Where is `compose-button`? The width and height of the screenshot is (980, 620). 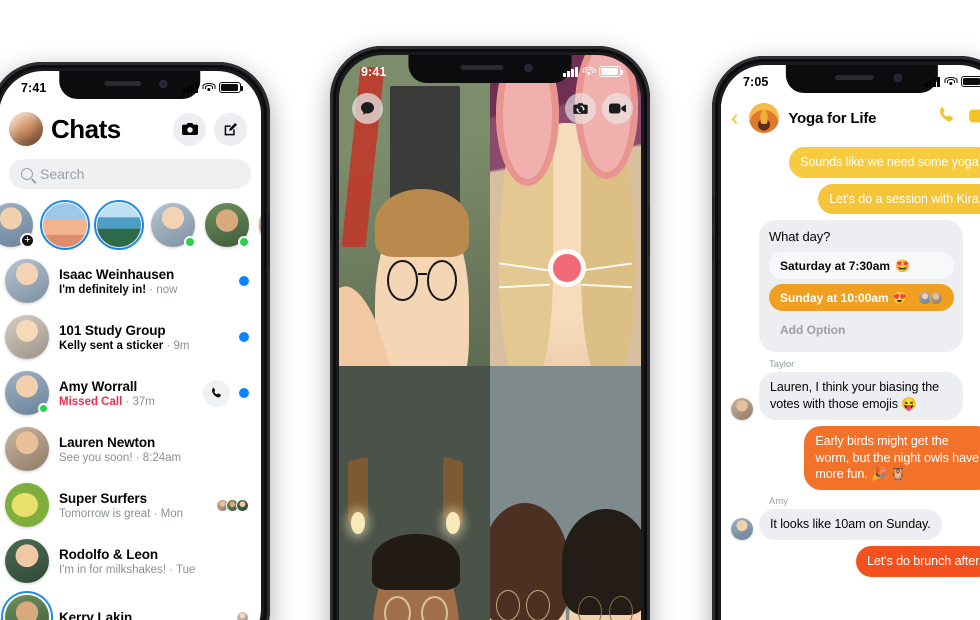 compose-button is located at coordinates (230, 129).